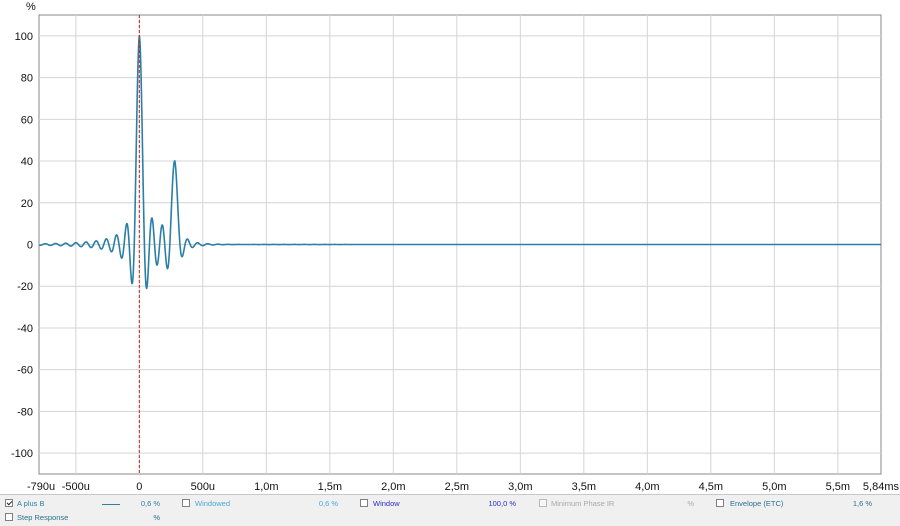  What do you see at coordinates (150, 503) in the screenshot?
I see `a-plus-b-value: 0,6 %` at bounding box center [150, 503].